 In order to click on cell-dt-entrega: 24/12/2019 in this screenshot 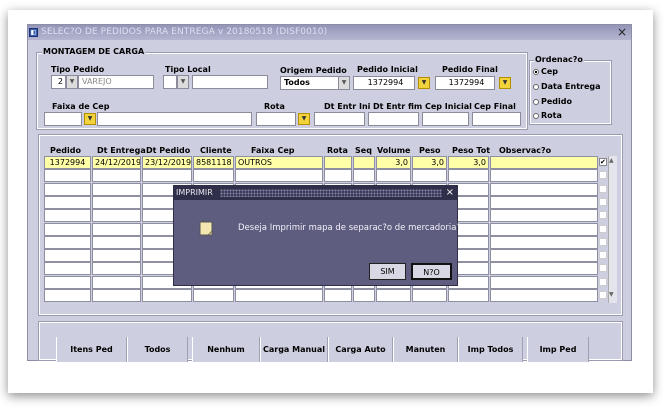, I will do `click(116, 162)`.